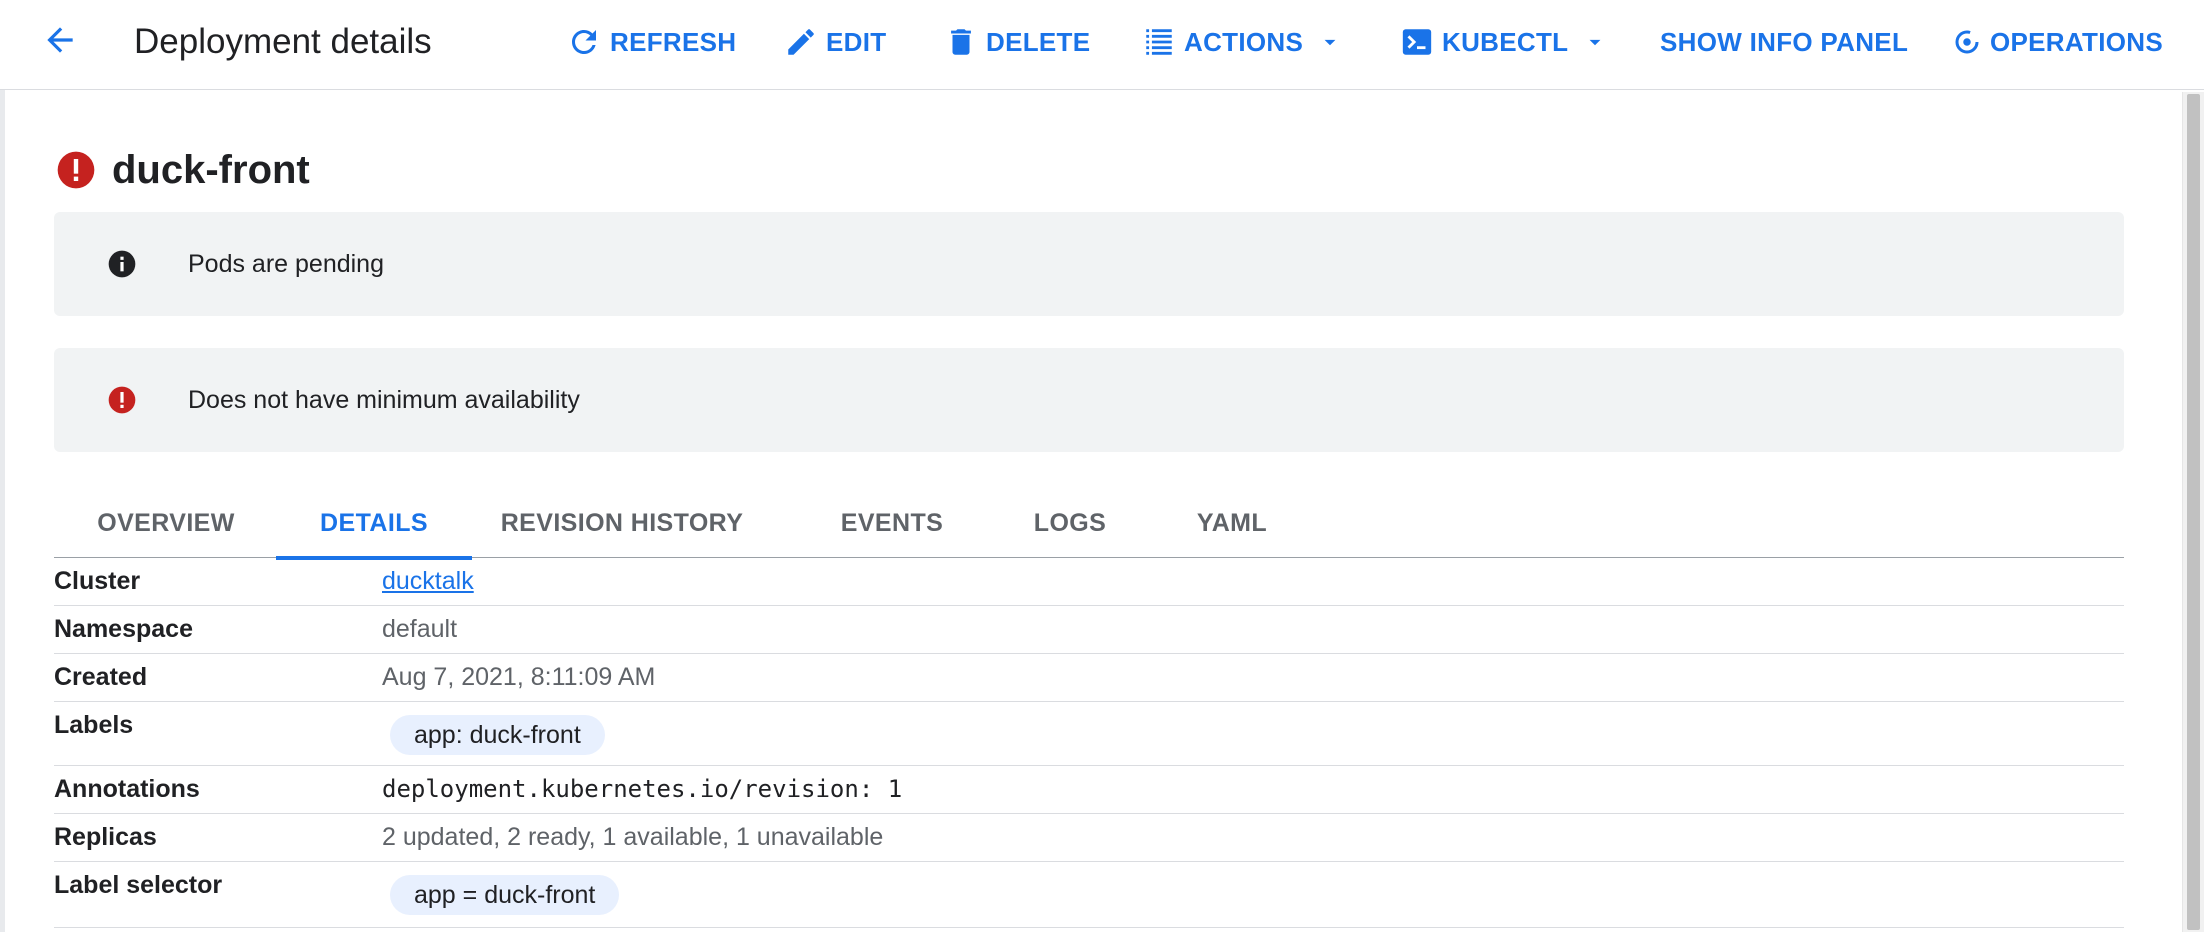 This screenshot has width=2204, height=932. I want to click on list-icon, so click(1159, 42).